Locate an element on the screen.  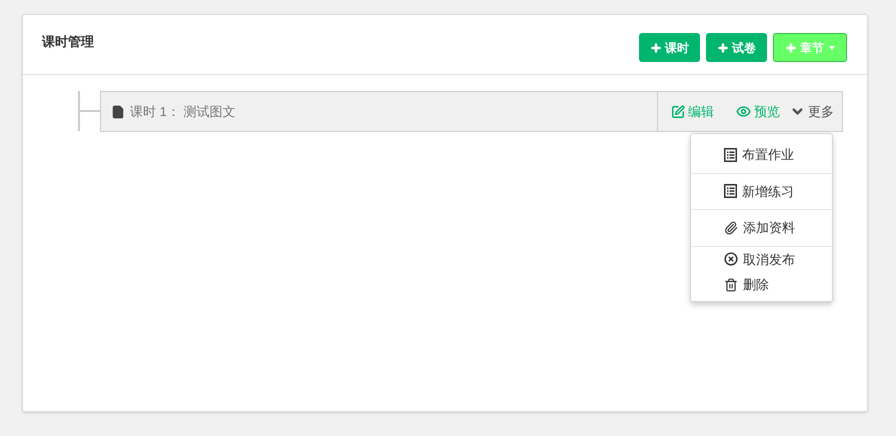
cancel-icon is located at coordinates (731, 259).